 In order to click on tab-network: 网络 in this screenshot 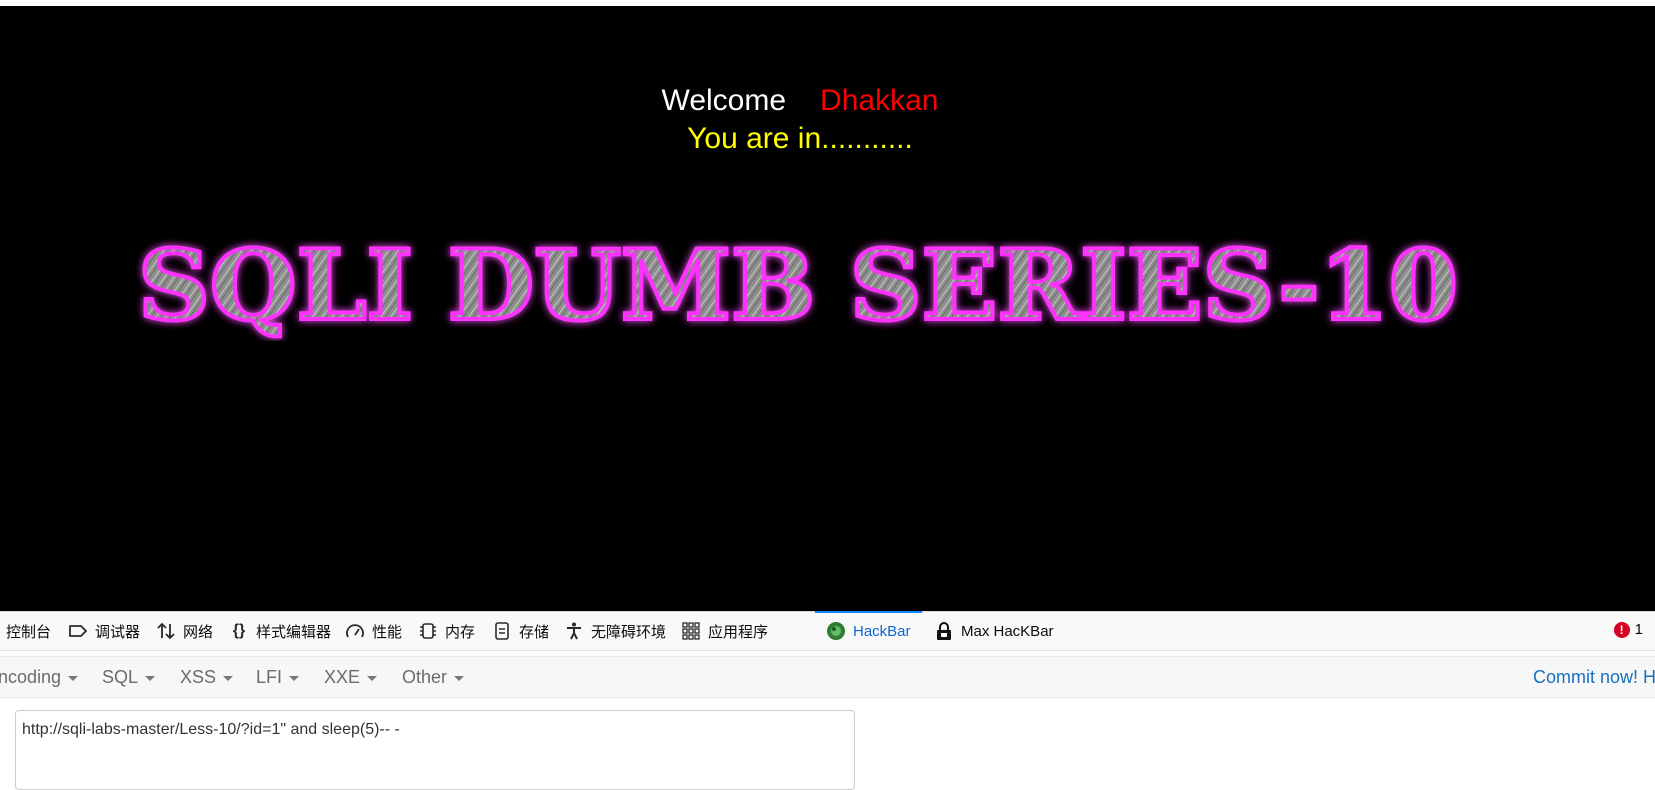, I will do `click(184, 631)`.